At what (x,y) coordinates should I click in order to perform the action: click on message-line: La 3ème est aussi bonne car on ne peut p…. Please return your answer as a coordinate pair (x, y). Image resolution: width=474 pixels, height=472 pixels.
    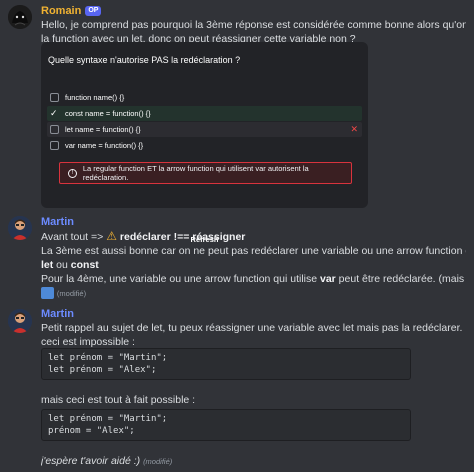
    Looking at the image, I should click on (253, 251).